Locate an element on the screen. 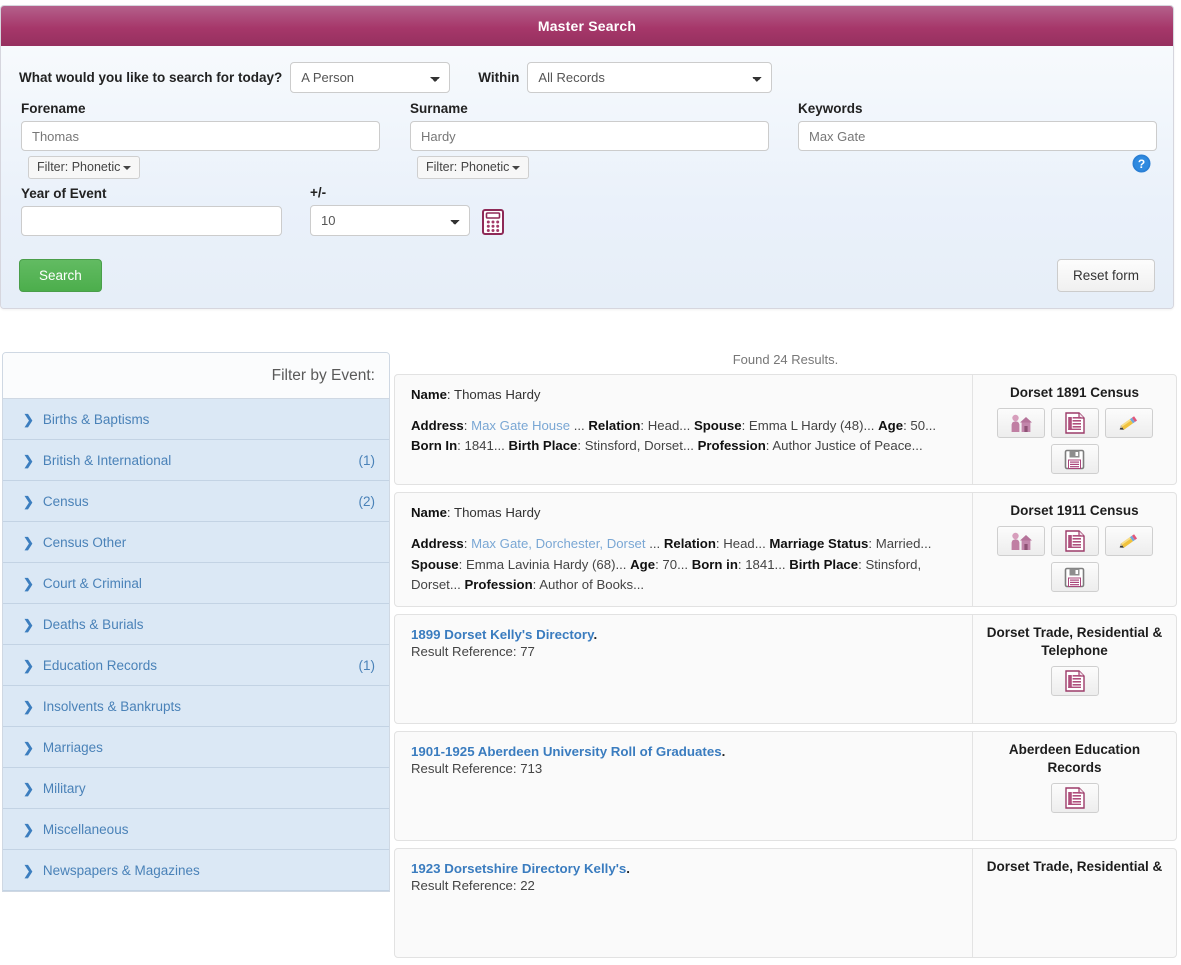 Image resolution: width=1181 pixels, height=965 pixels. records-icon is located at coordinates (1074, 681).